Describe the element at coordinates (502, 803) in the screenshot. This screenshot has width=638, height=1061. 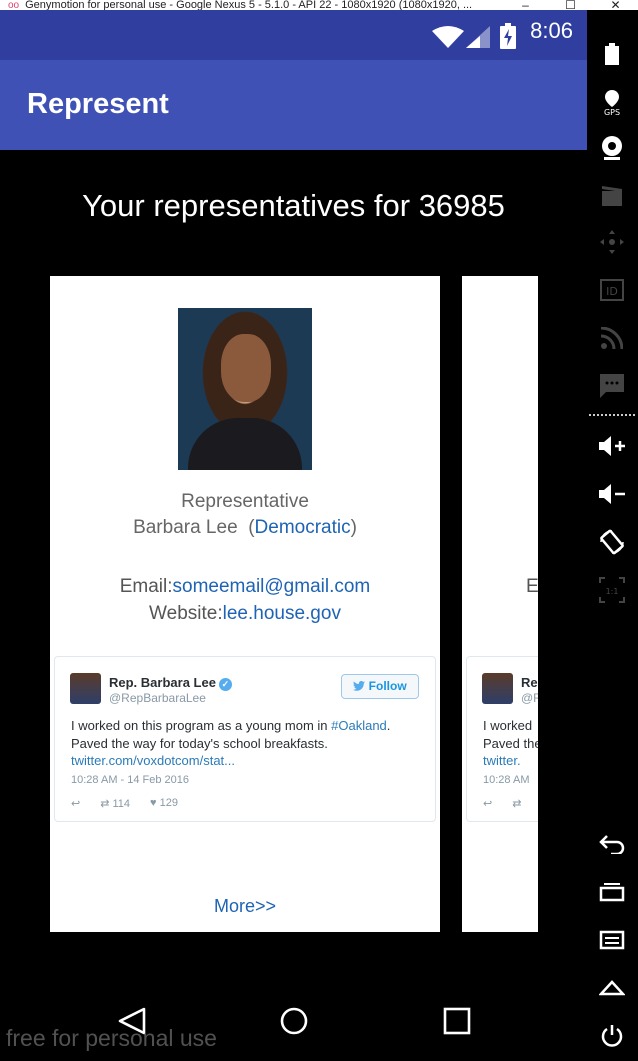
I see `card2-tweet-actions: ↩ ⇄` at that location.